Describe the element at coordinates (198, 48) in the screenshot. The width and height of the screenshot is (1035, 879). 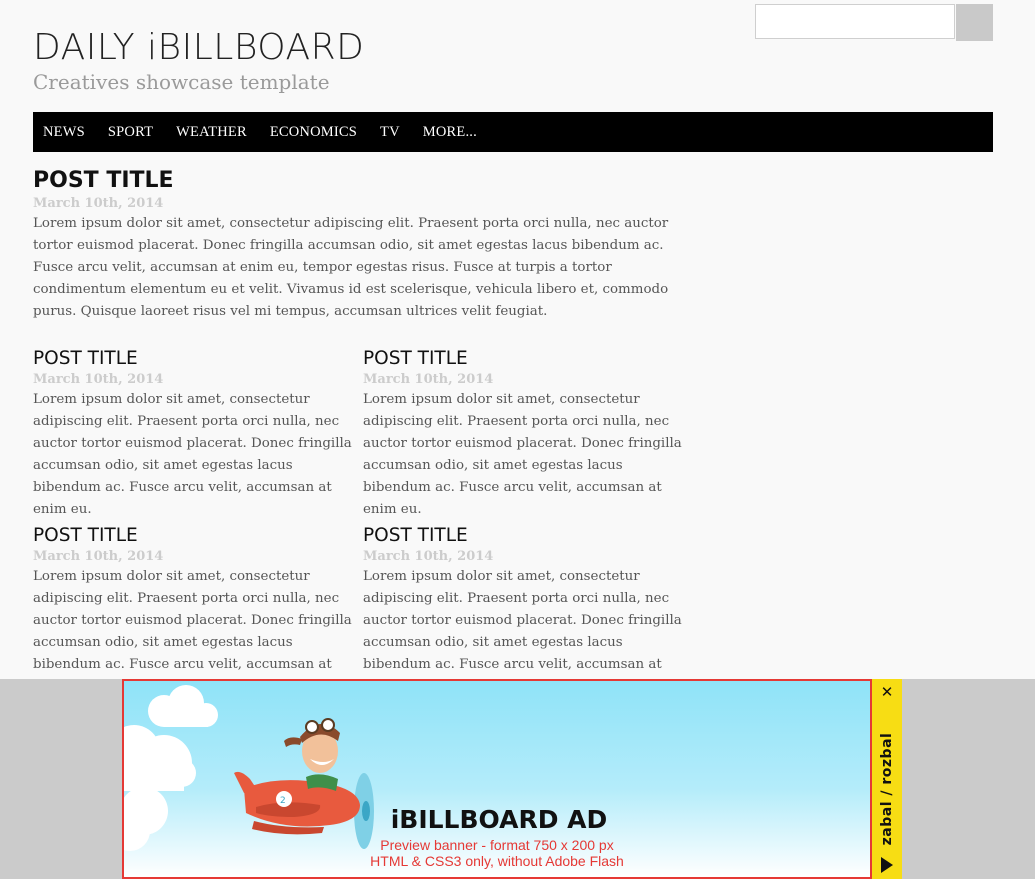
I see `site-title: DAILY iBILLBOARD` at that location.